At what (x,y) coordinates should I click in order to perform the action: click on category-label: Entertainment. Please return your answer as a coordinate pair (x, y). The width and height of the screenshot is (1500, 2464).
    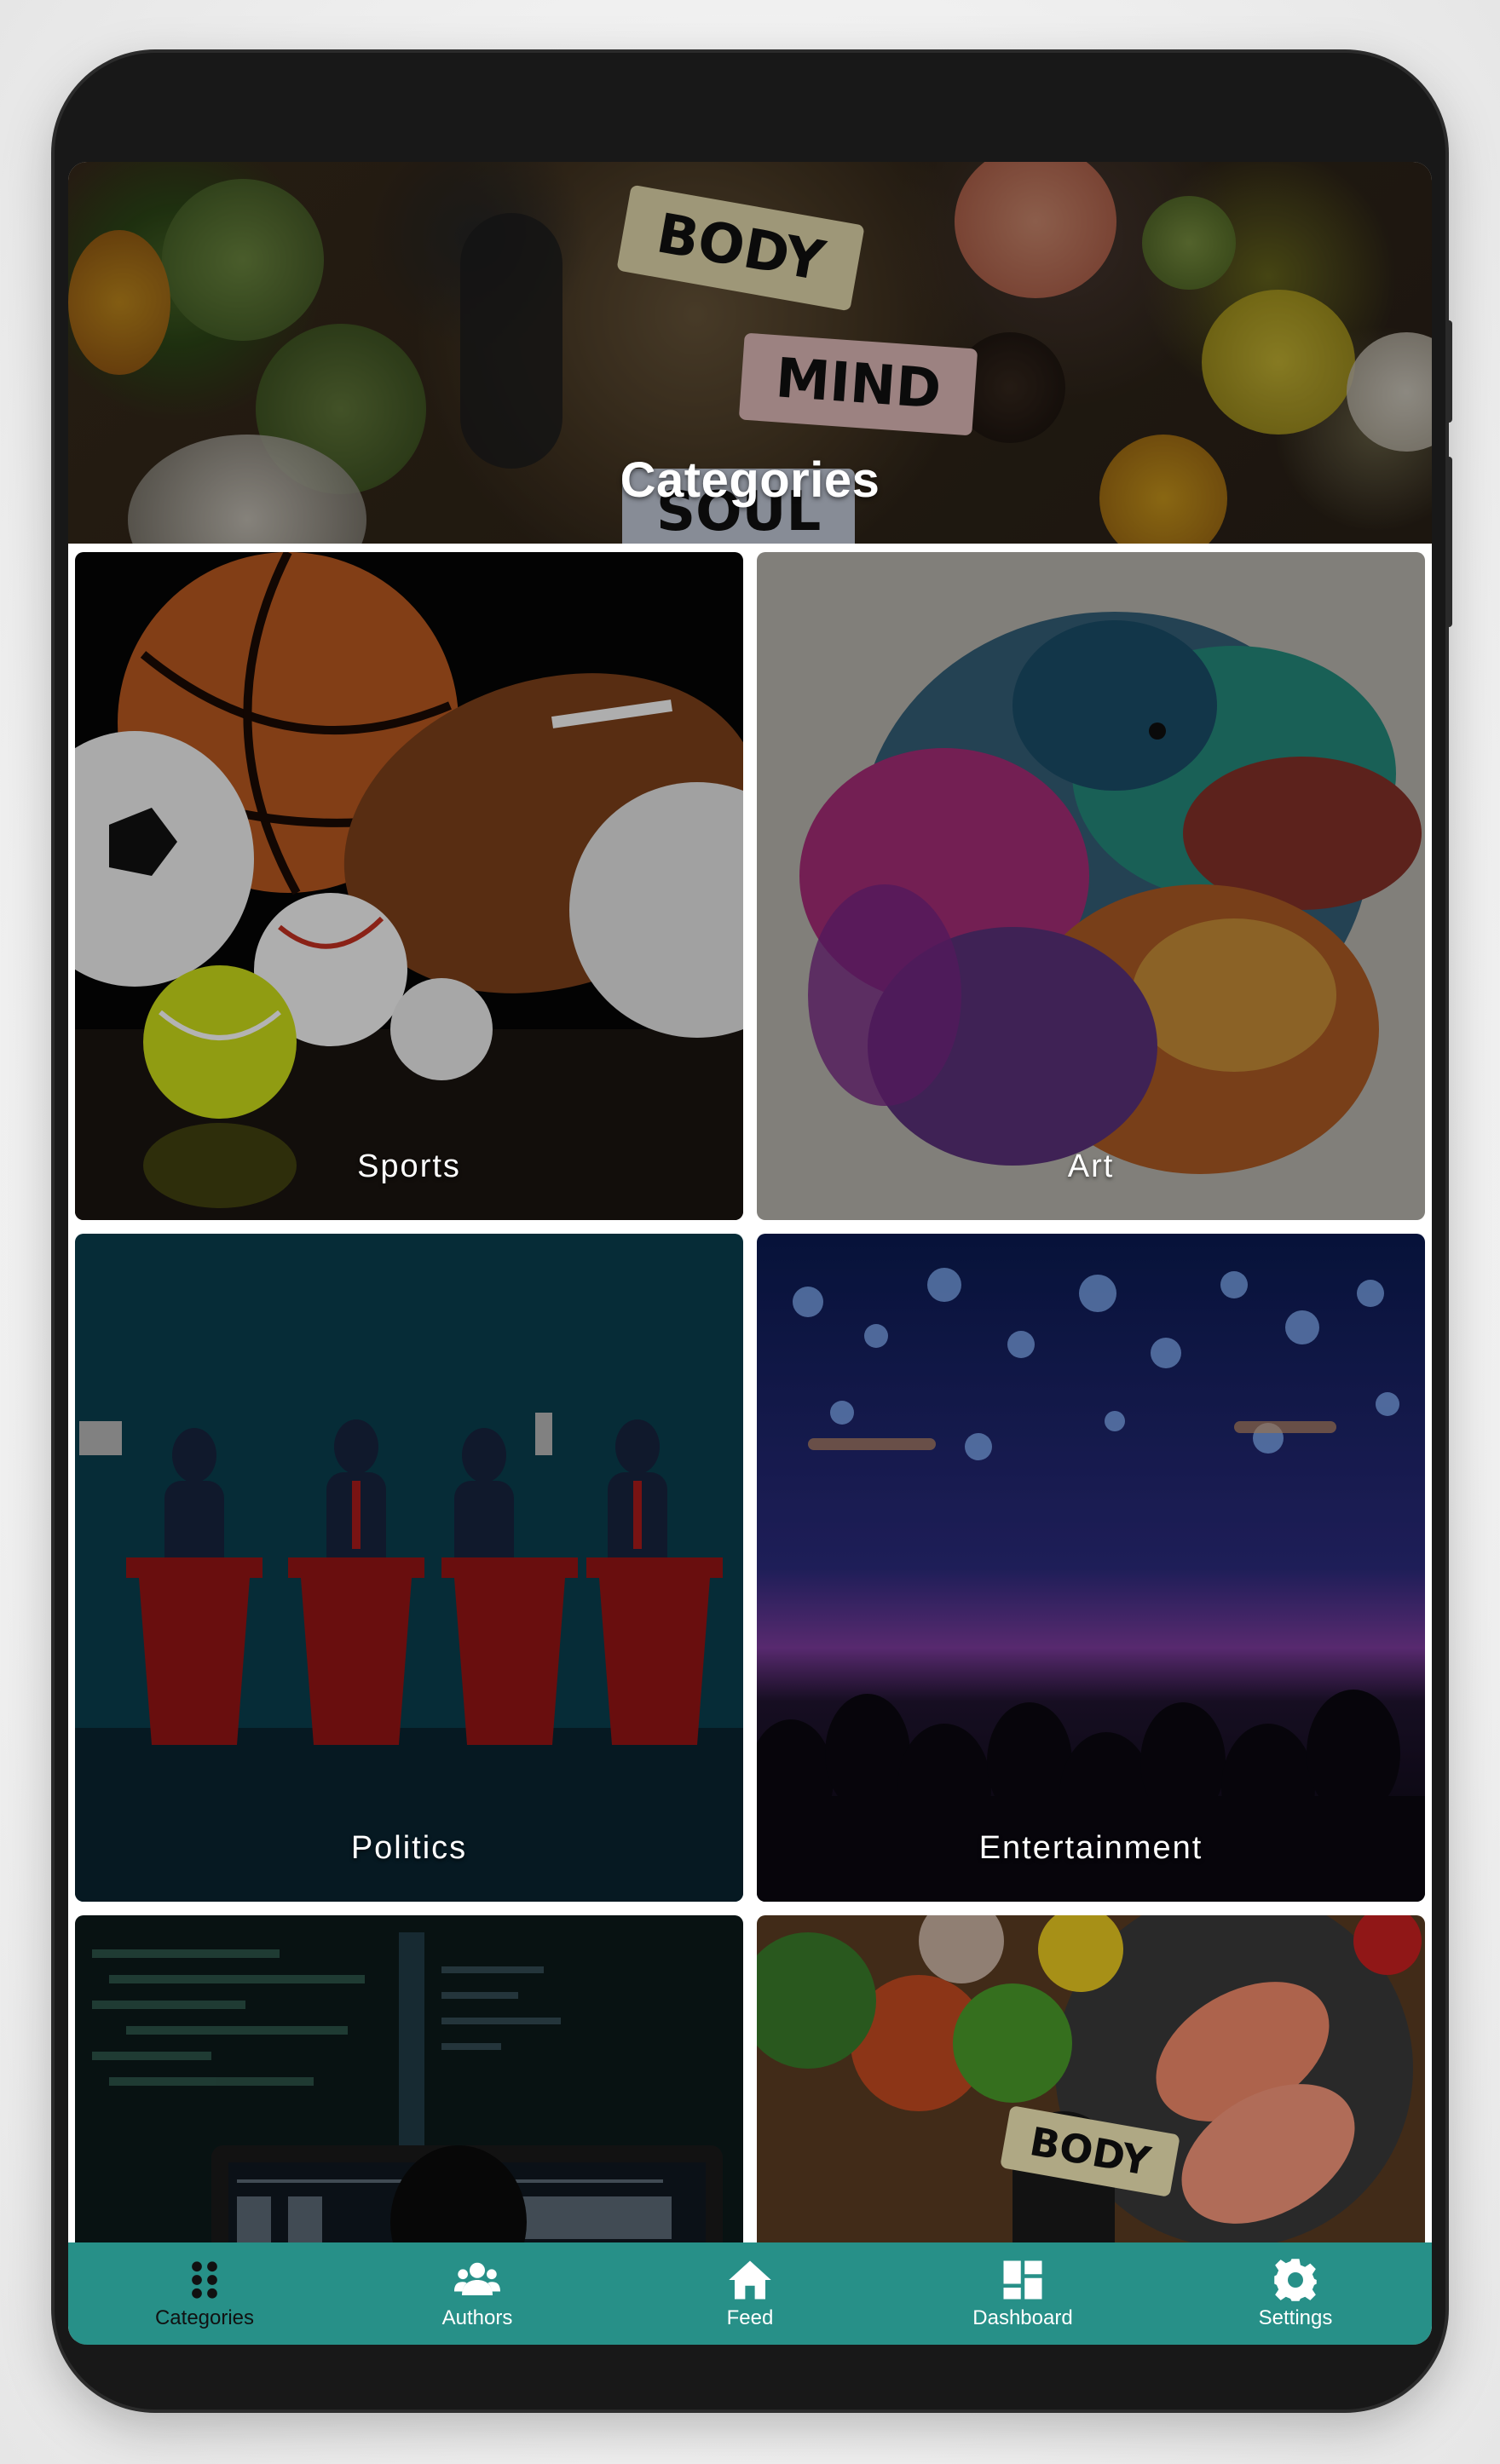
    Looking at the image, I should click on (1090, 1848).